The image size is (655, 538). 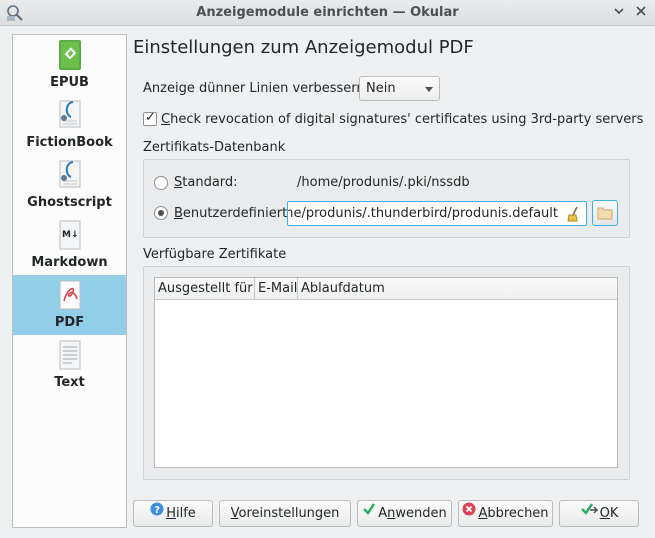 I want to click on svg-text: M↓, so click(x=70, y=235).